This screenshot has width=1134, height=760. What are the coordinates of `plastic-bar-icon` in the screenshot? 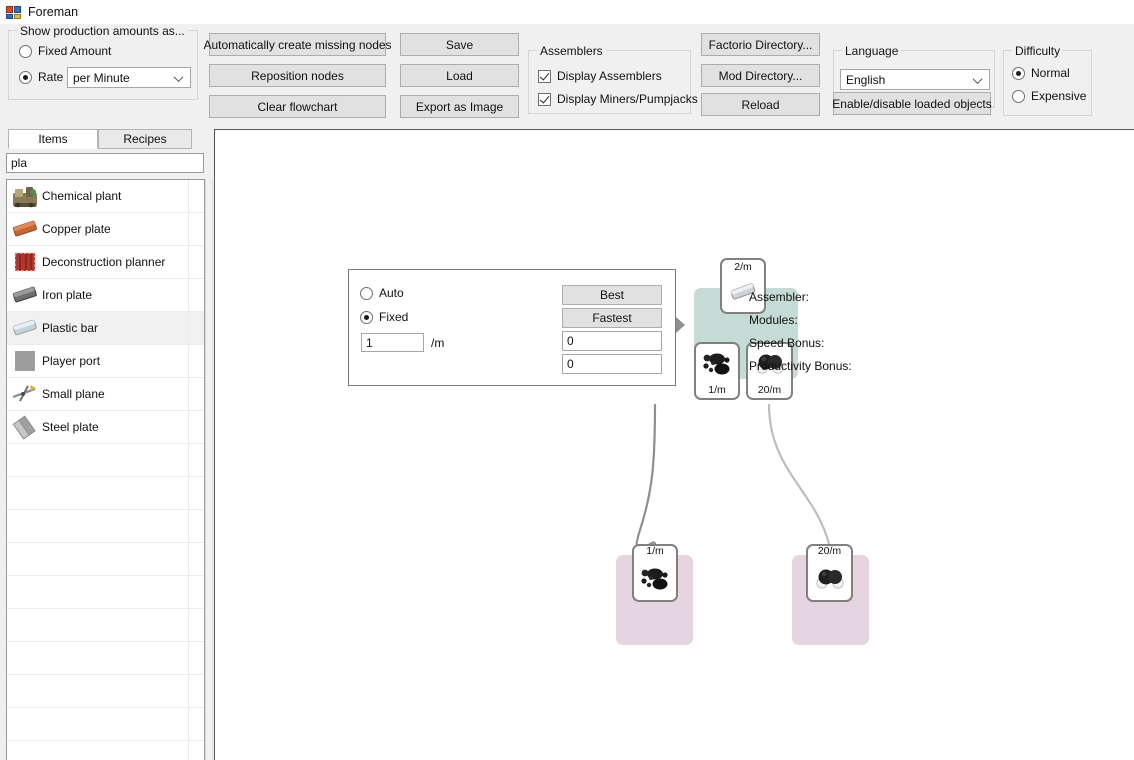 It's located at (25, 328).